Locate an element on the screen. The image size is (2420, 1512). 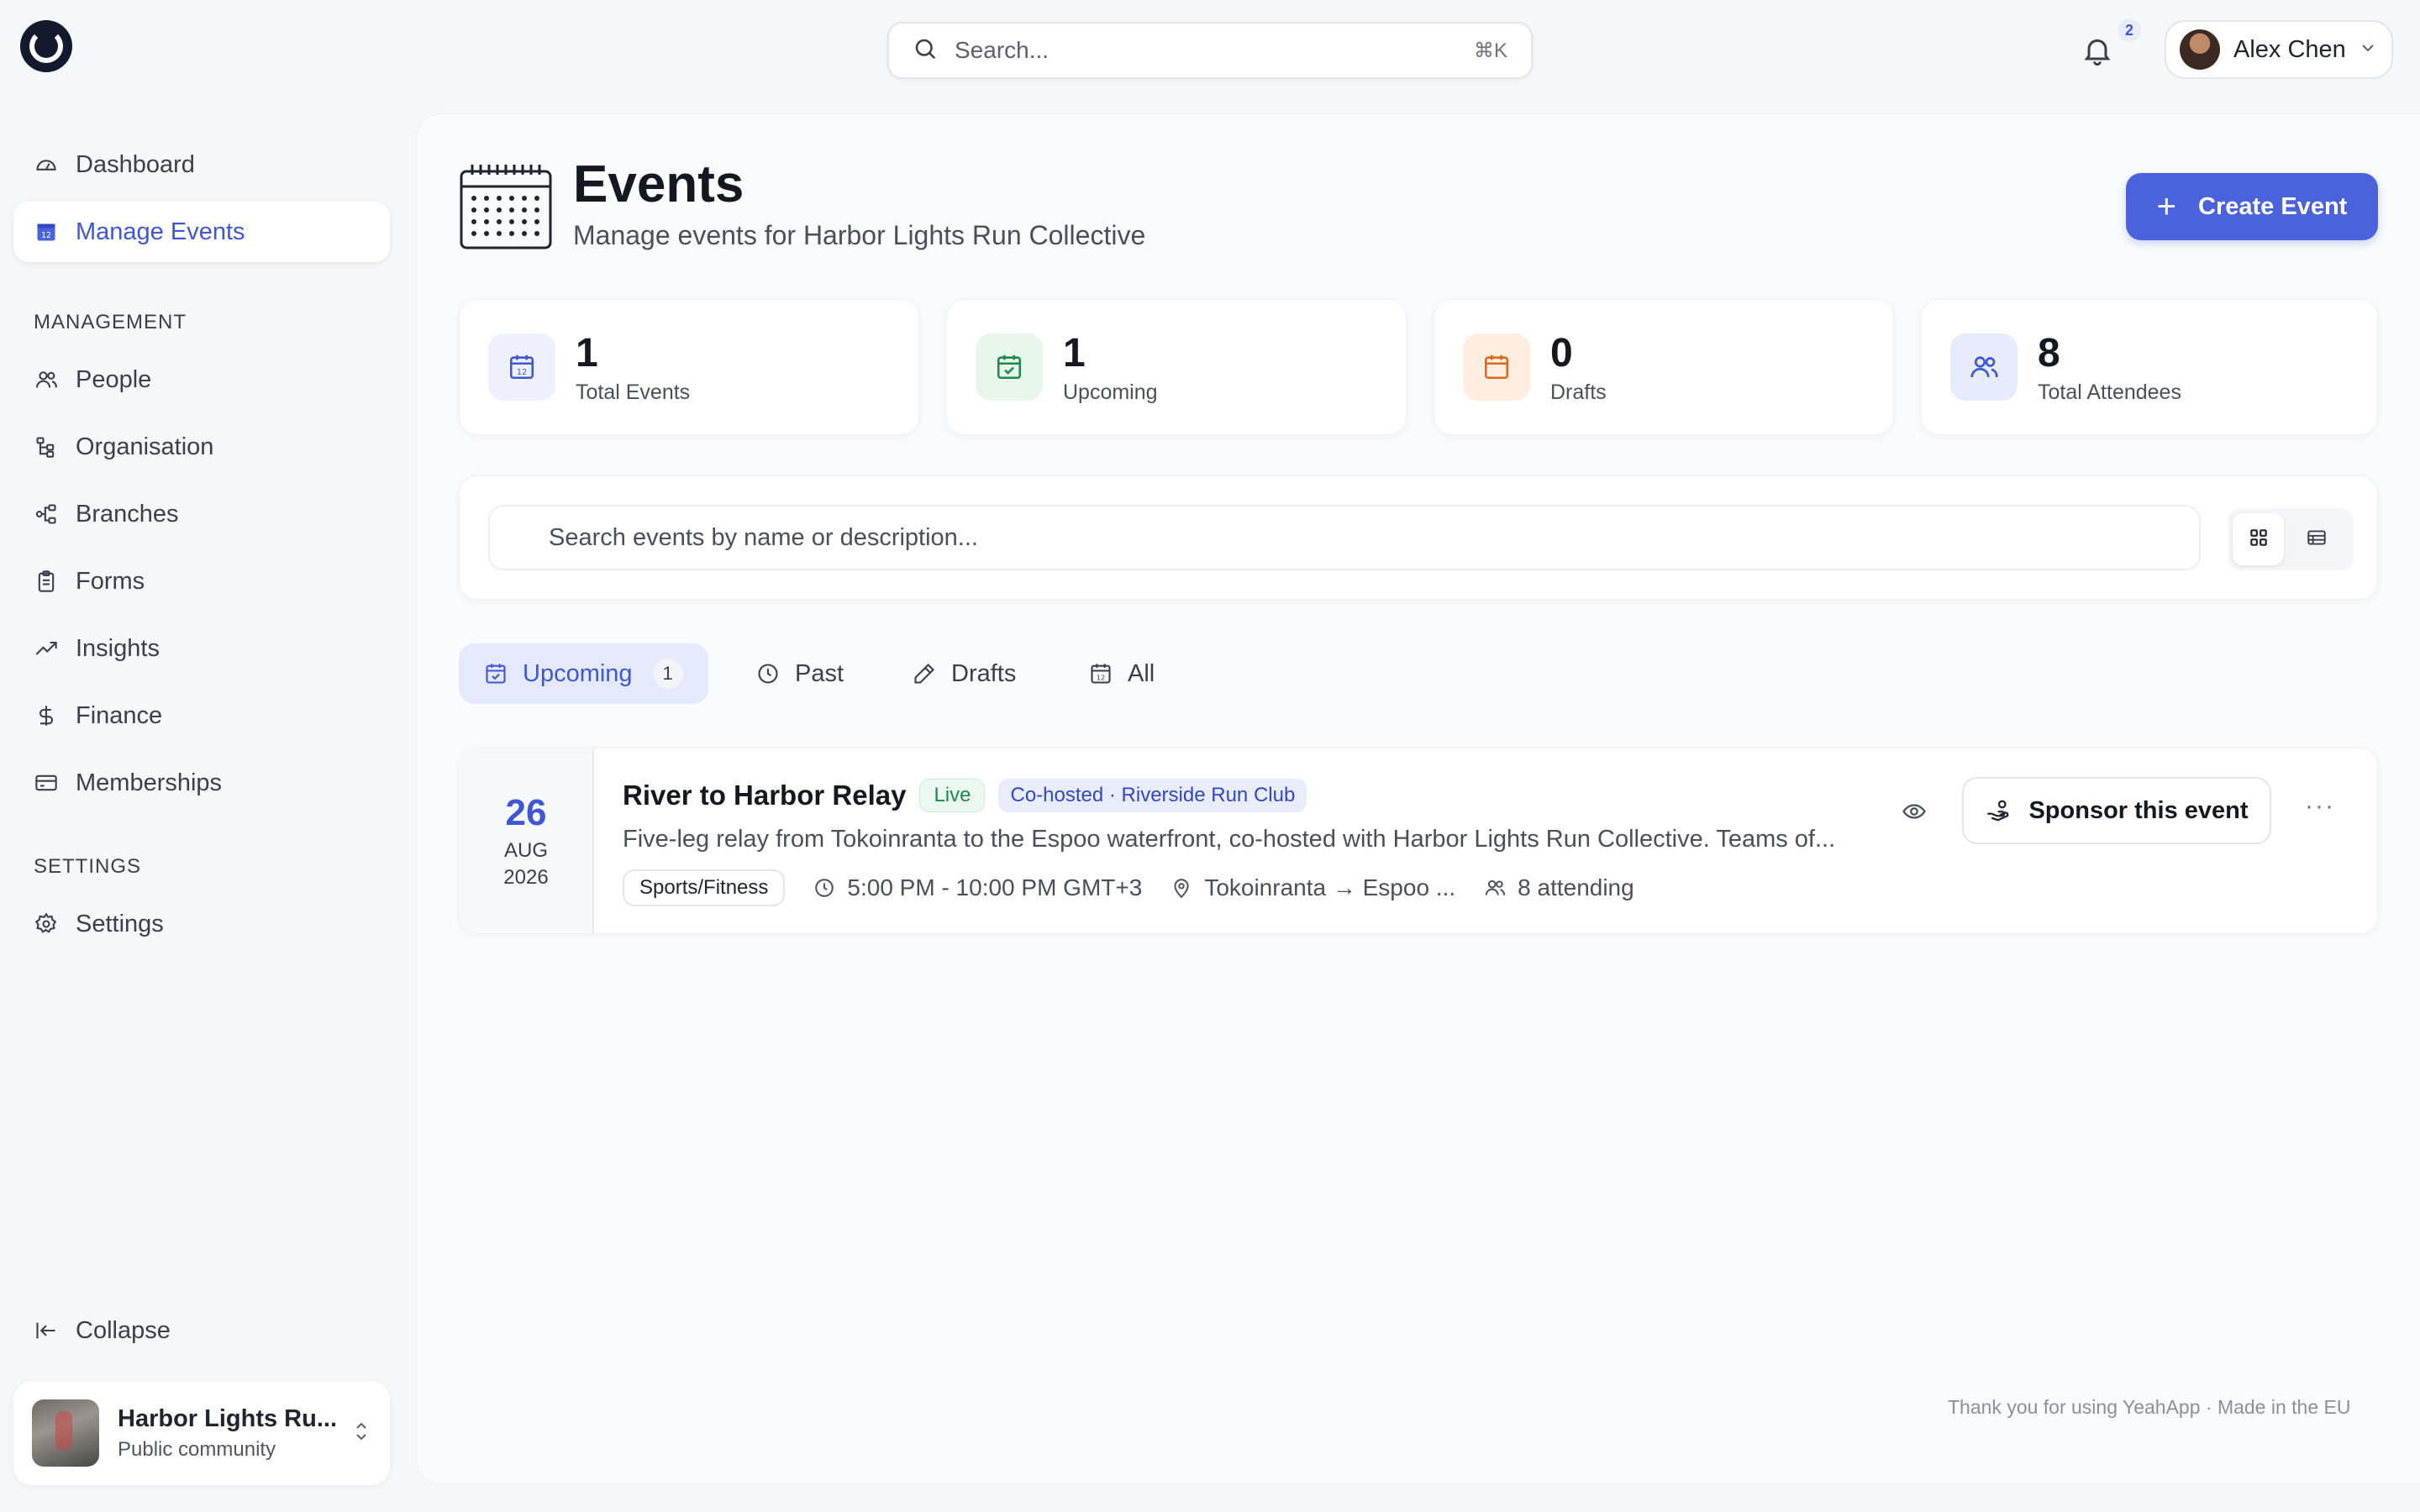
event-year: 2026 is located at coordinates (526, 877).